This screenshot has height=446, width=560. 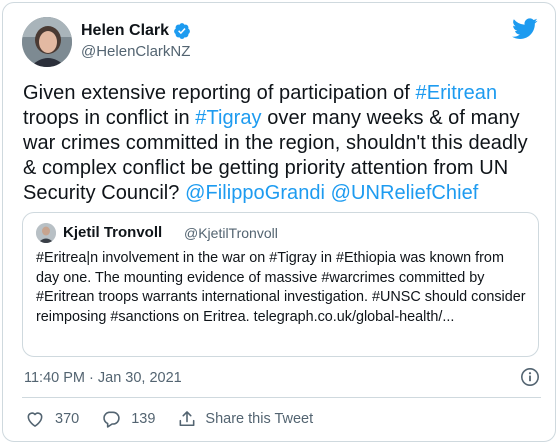 I want to click on quoted-author-handle: @KjetilTronvoll, so click(x=231, y=233).